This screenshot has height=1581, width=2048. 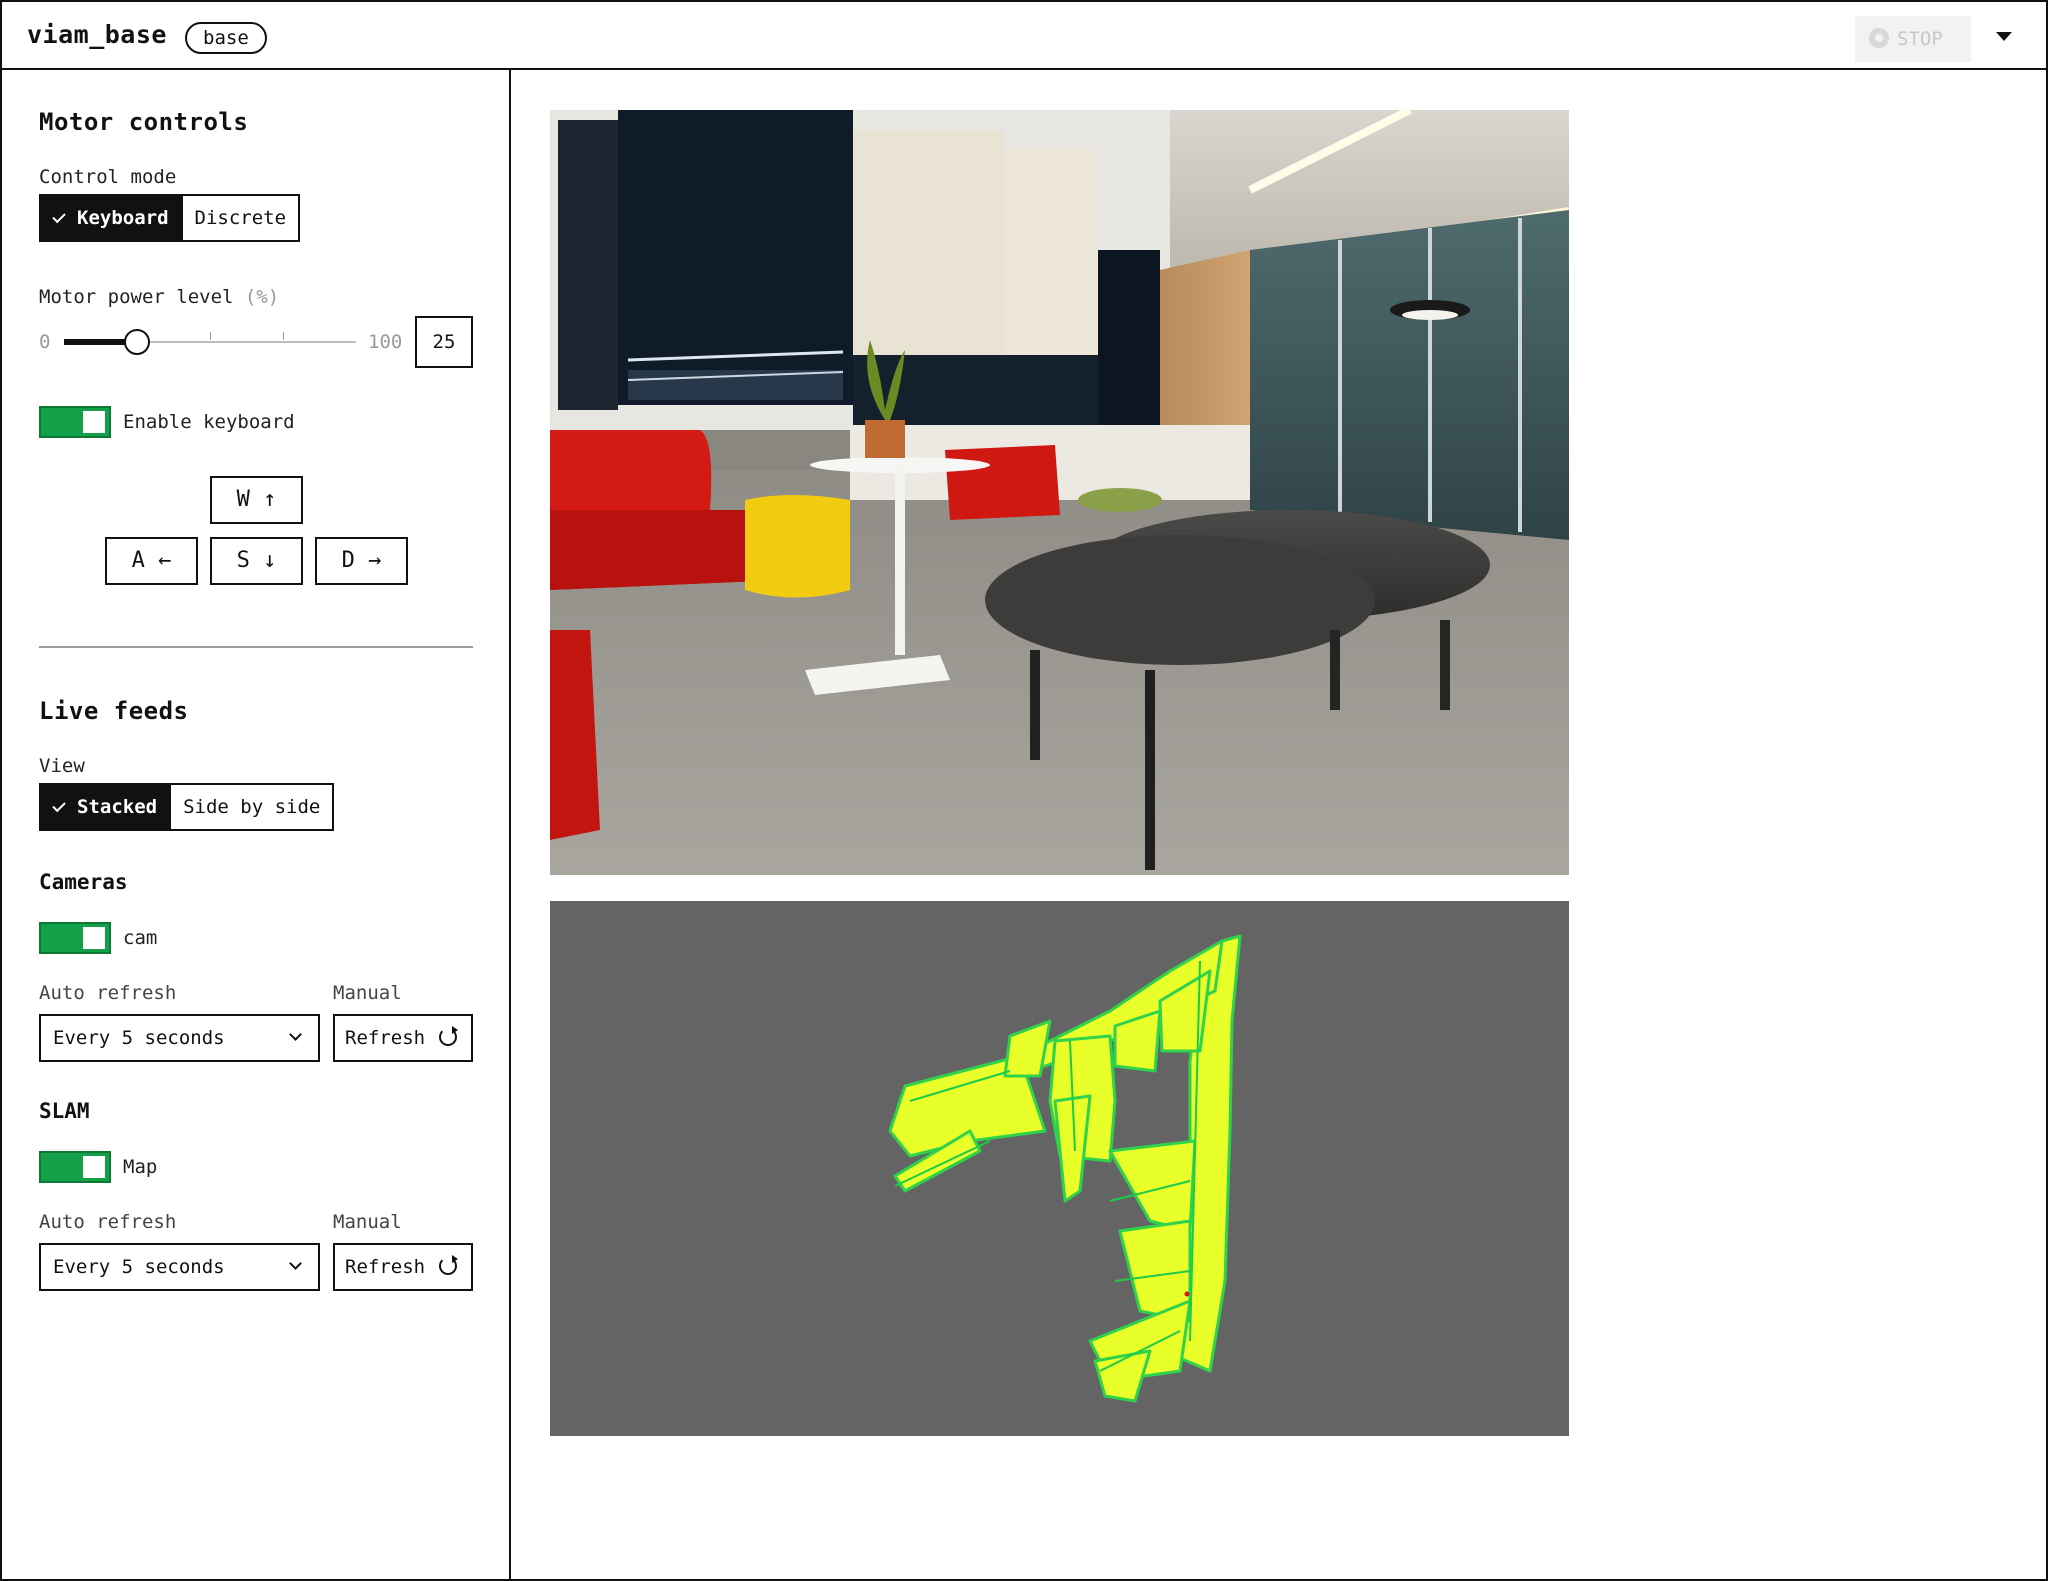 I want to click on key-a-button: A ←, so click(x=151, y=561).